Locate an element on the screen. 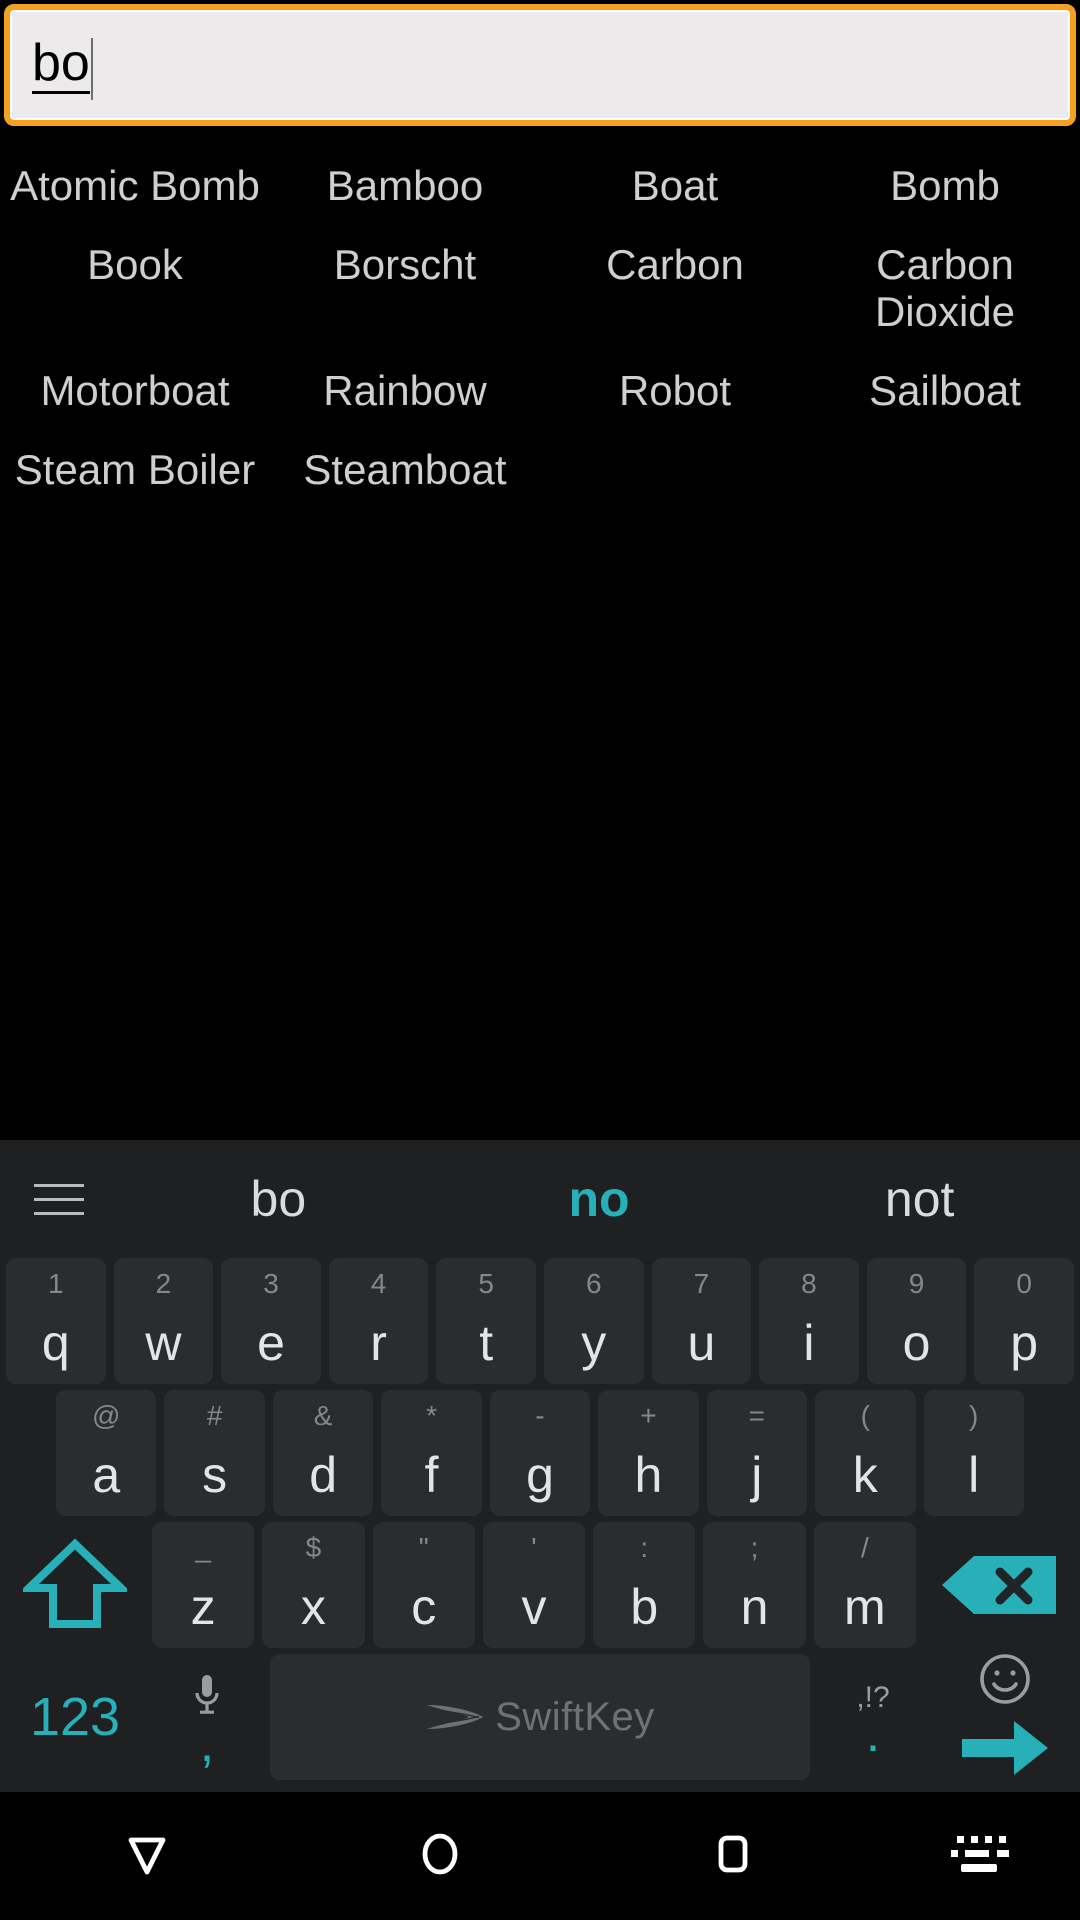 The width and height of the screenshot is (1080, 1920). key-b: :b is located at coordinates (644, 1585).